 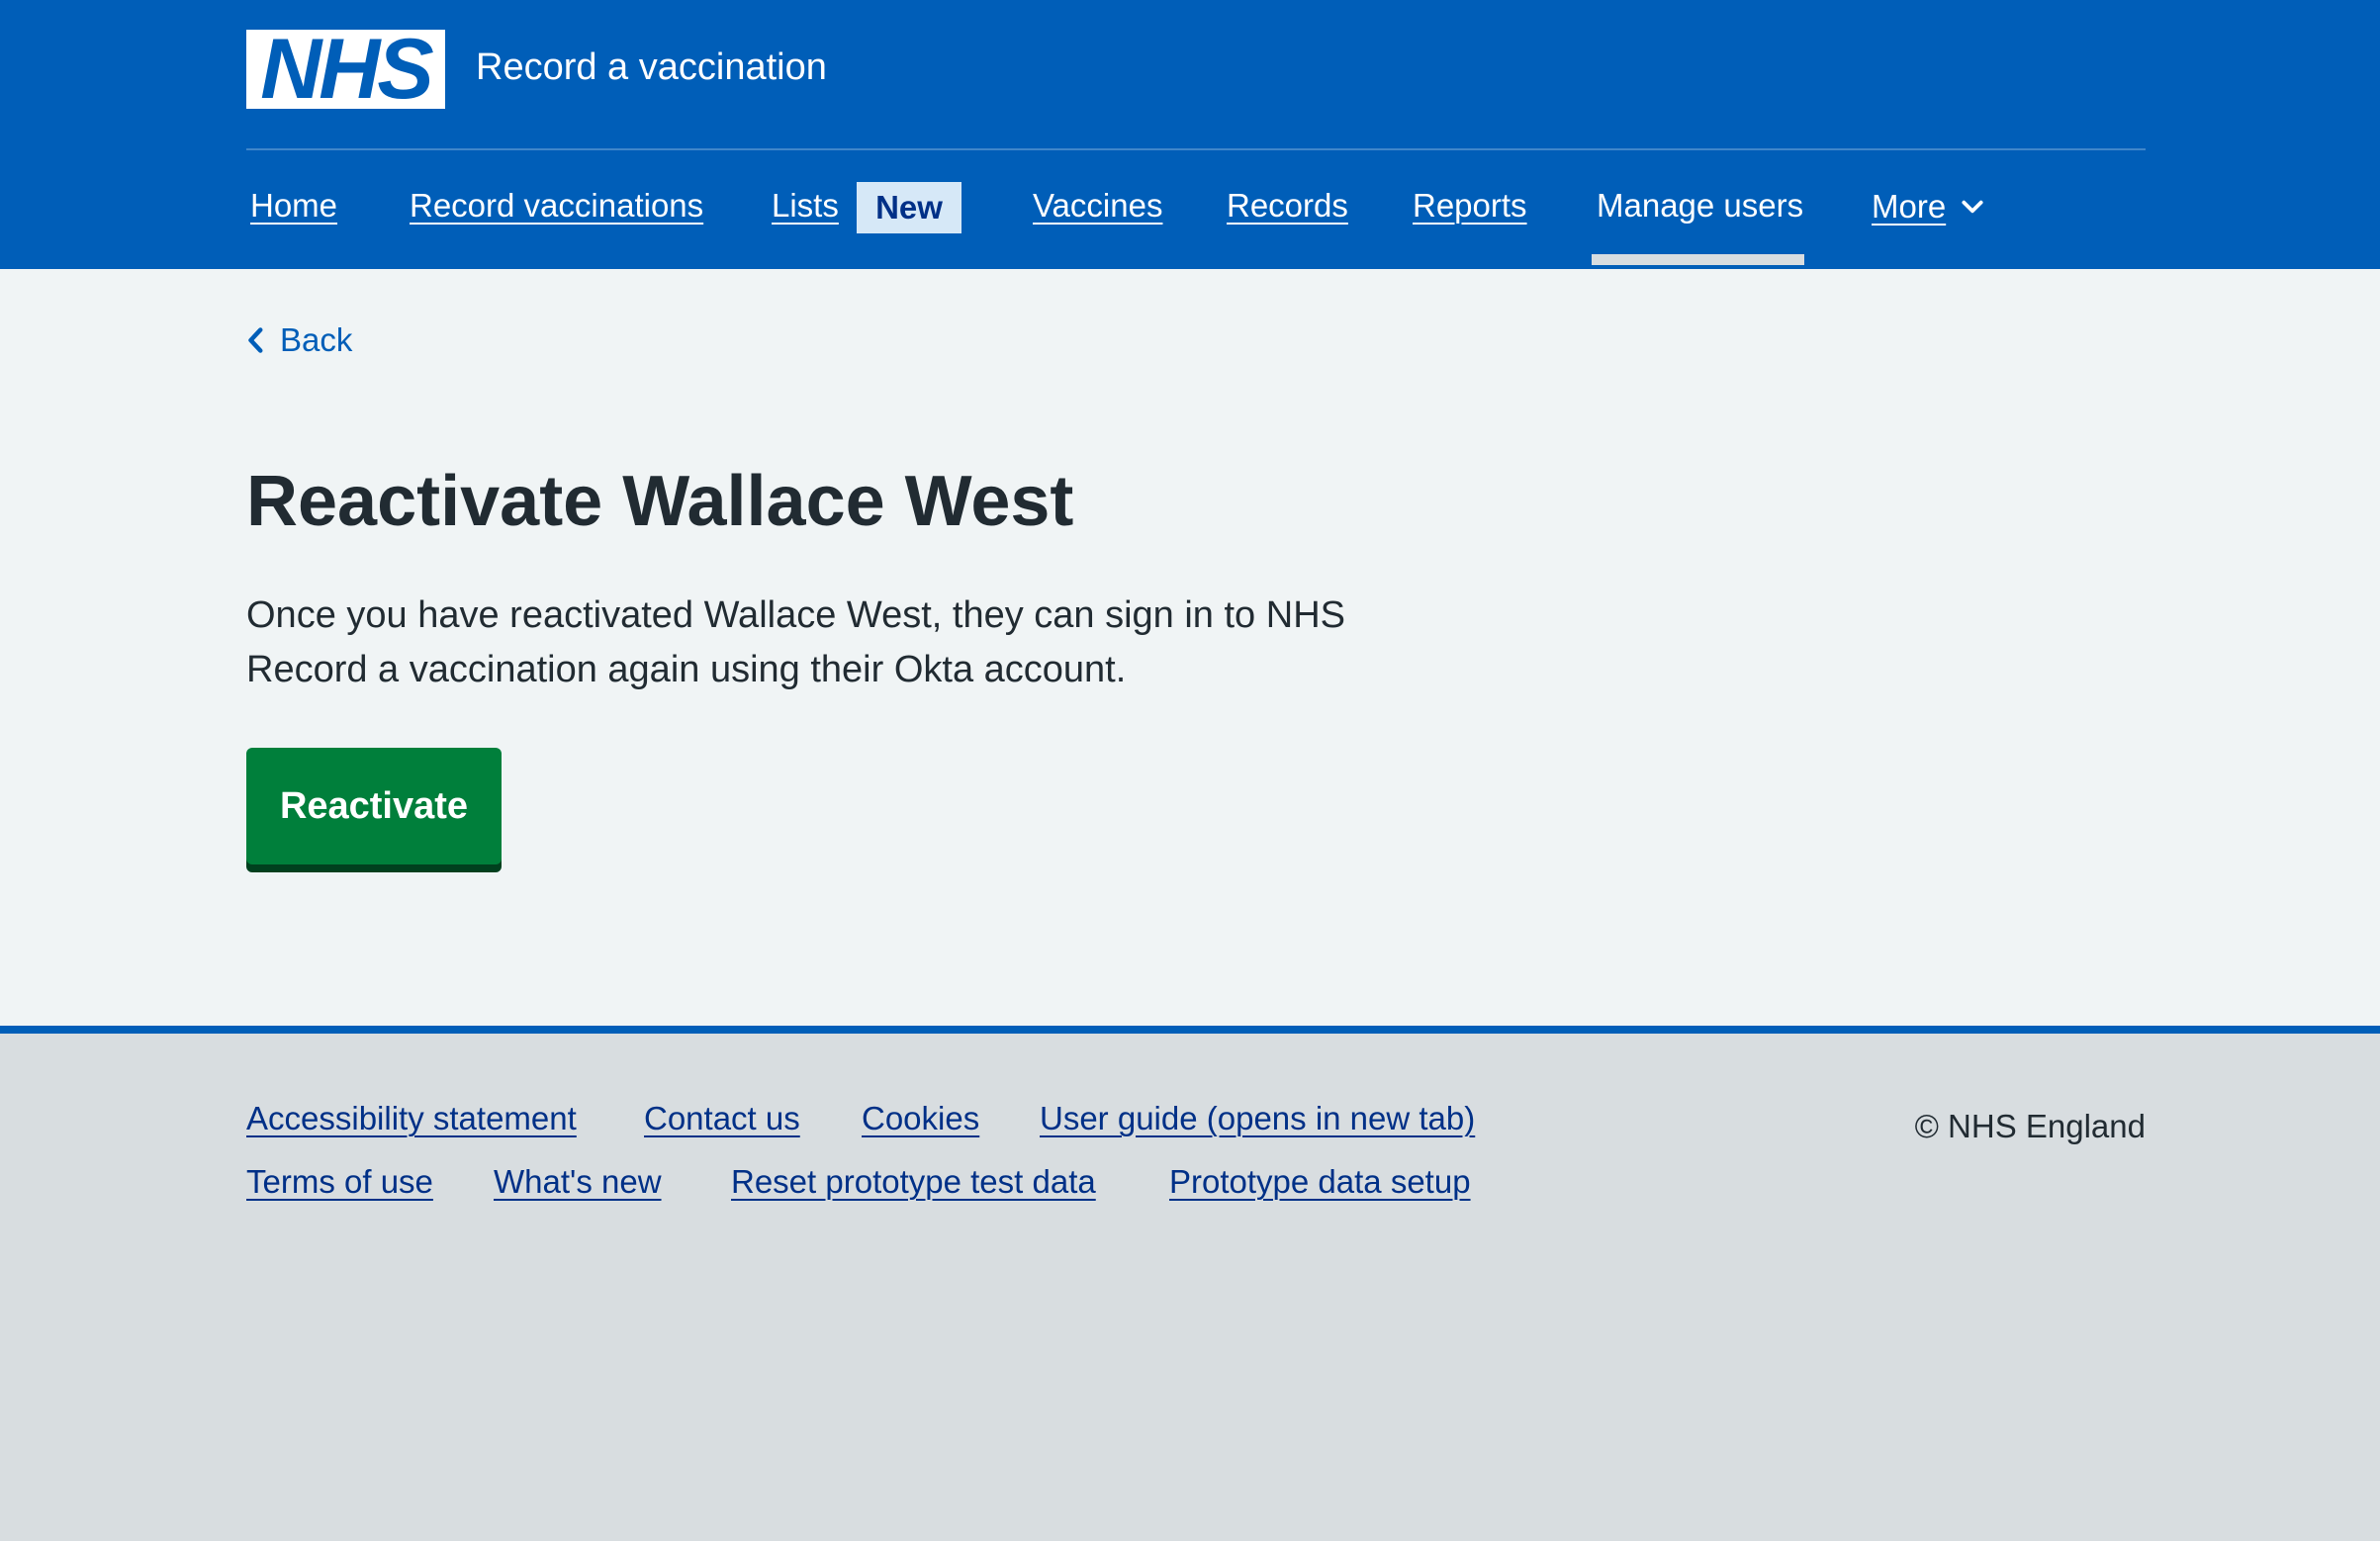 I want to click on back-link: Back, so click(x=299, y=340).